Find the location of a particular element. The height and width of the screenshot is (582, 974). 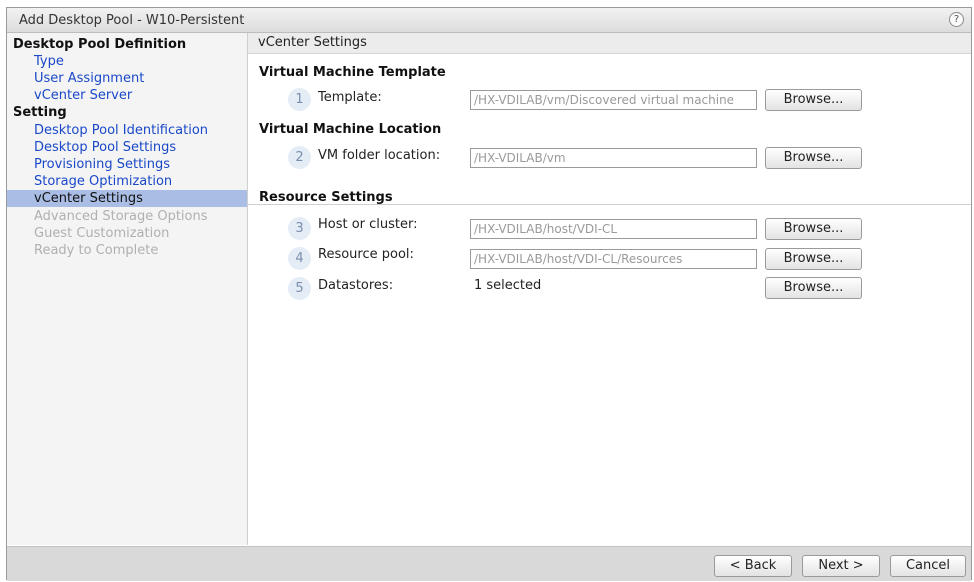

sidebar-item-pool-settings: Desktop Pool Settings is located at coordinates (127, 147).